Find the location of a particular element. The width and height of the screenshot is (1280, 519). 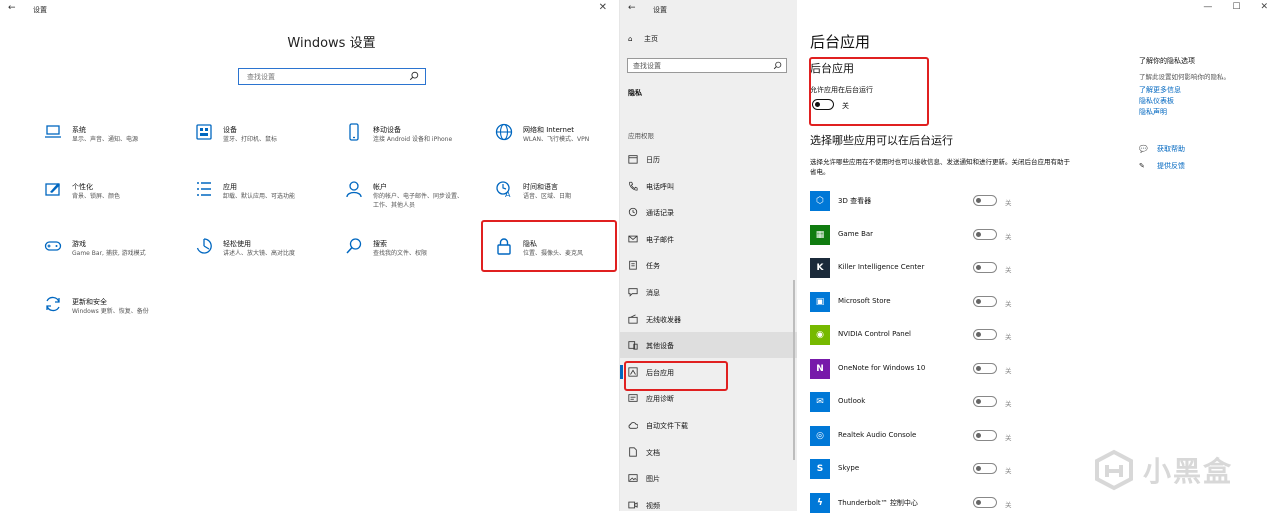

learn-more-link: 了解更多信息 is located at coordinates (1160, 90).